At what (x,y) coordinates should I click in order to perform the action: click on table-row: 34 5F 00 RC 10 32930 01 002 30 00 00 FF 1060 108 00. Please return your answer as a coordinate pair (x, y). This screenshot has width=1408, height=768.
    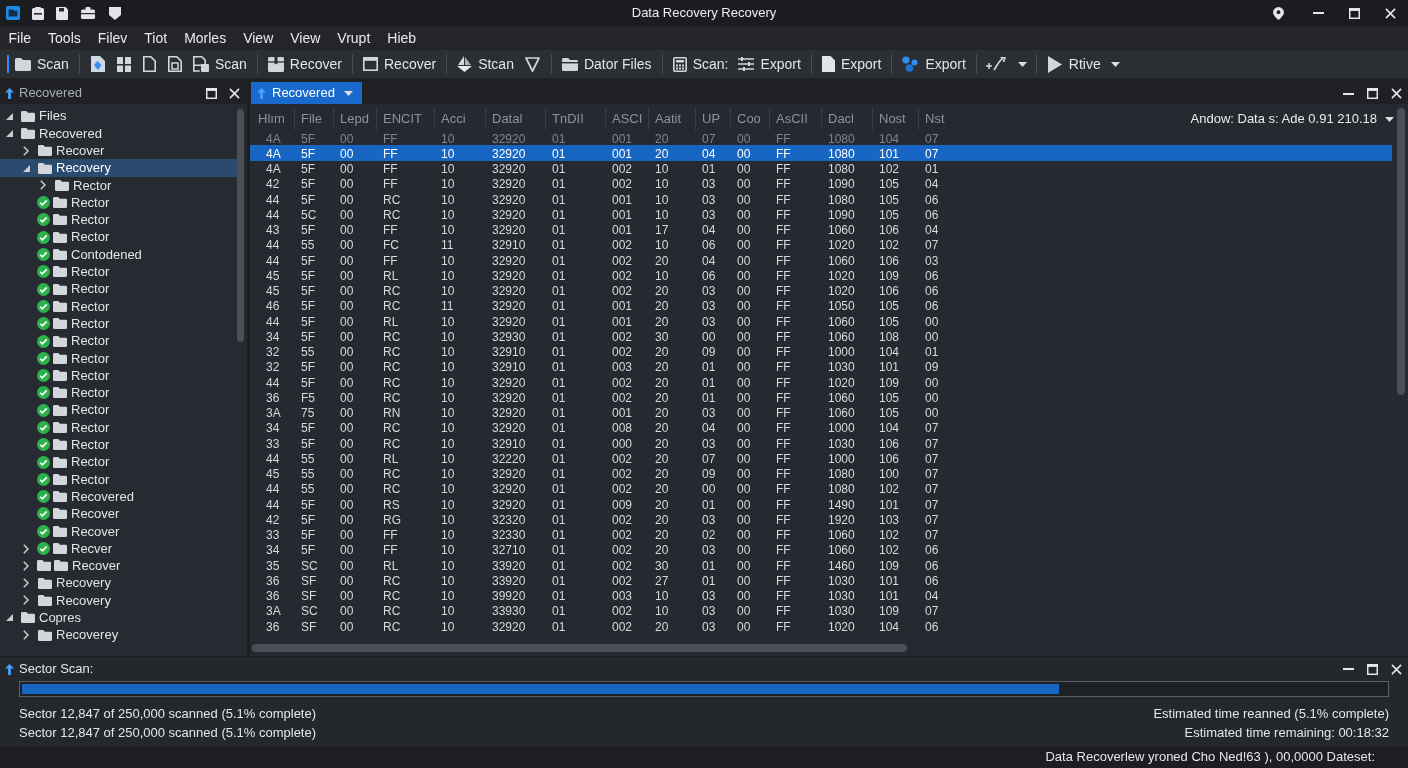
    Looking at the image, I should click on (821, 336).